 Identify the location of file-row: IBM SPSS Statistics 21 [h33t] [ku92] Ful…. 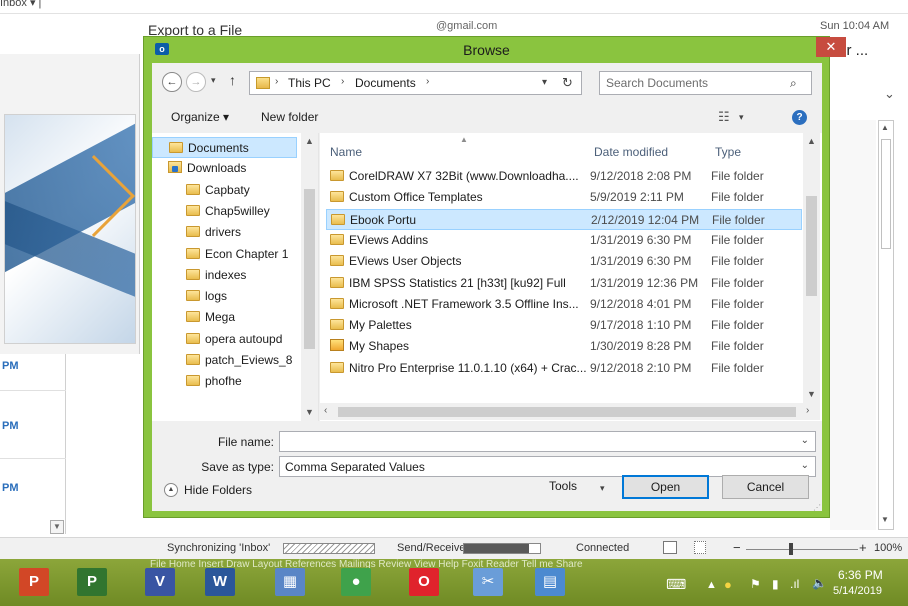
(564, 283).